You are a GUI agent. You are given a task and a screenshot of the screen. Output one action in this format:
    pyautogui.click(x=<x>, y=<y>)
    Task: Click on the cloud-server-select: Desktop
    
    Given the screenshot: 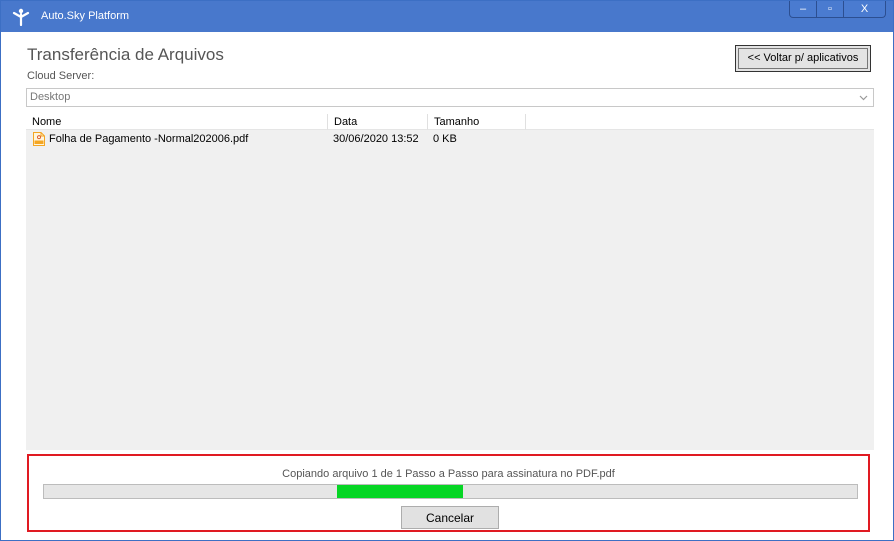 What is the action you would take?
    pyautogui.click(x=450, y=97)
    